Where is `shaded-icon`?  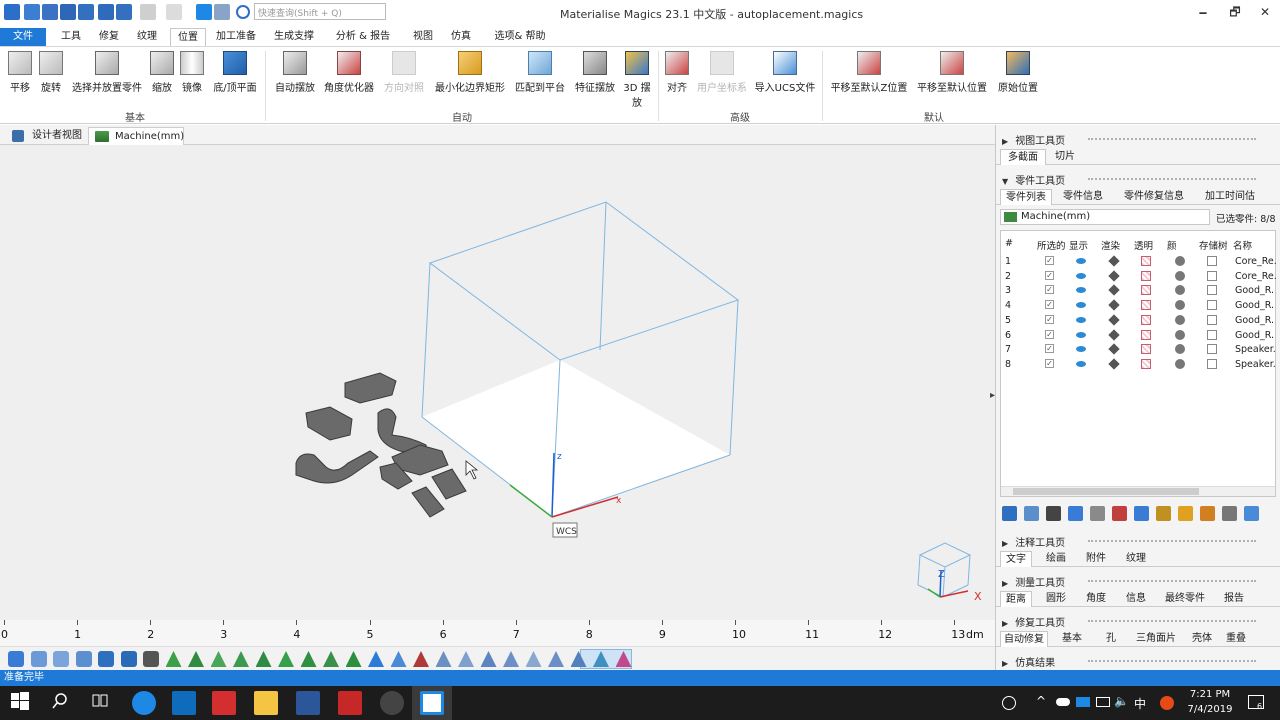 shaded-icon is located at coordinates (173, 659).